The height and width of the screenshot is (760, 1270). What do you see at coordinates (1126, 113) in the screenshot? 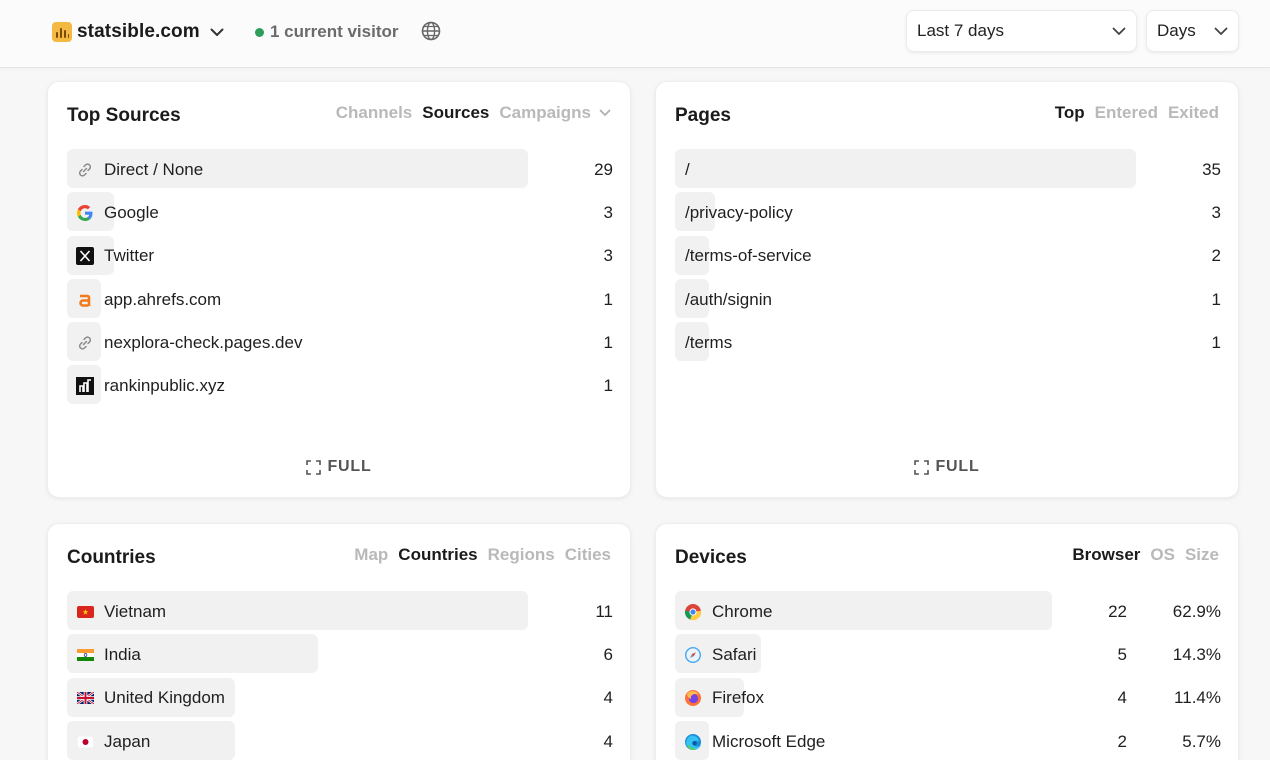
I see `tab-entered: Entered` at bounding box center [1126, 113].